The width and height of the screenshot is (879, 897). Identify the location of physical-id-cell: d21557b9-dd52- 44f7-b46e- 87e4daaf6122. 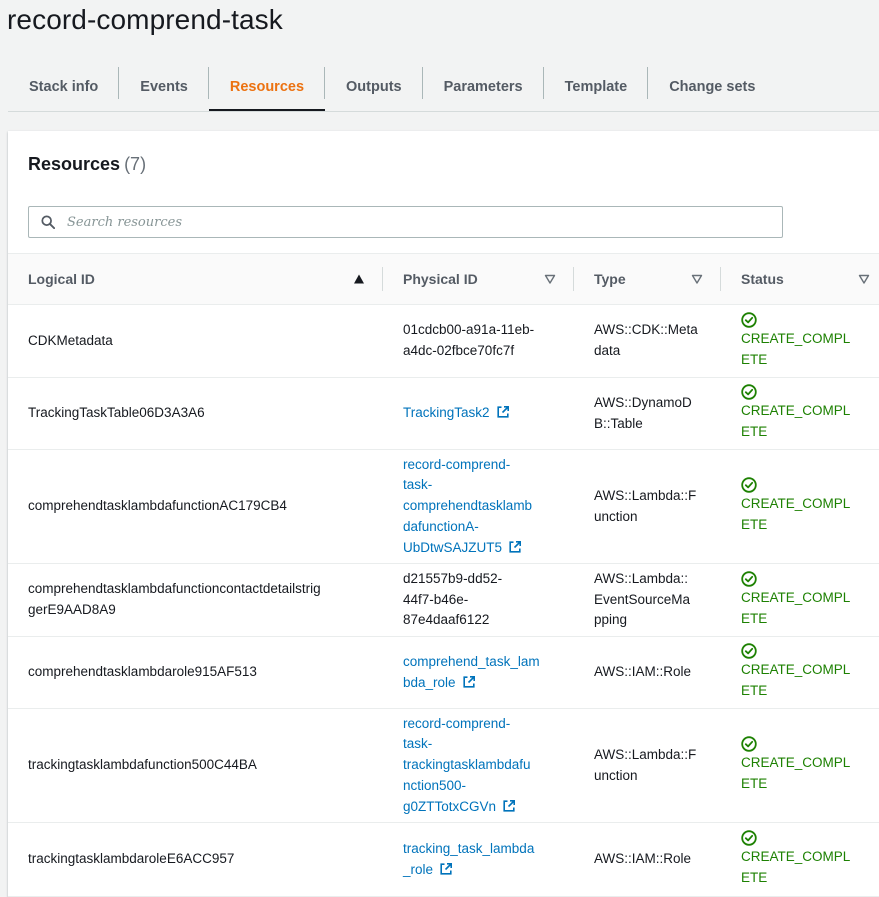
(478, 600).